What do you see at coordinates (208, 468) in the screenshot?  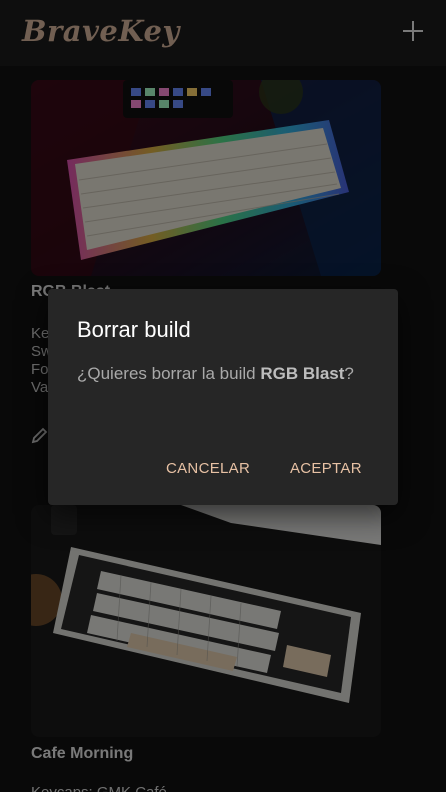 I see `cancel-button: CANCELAR` at bounding box center [208, 468].